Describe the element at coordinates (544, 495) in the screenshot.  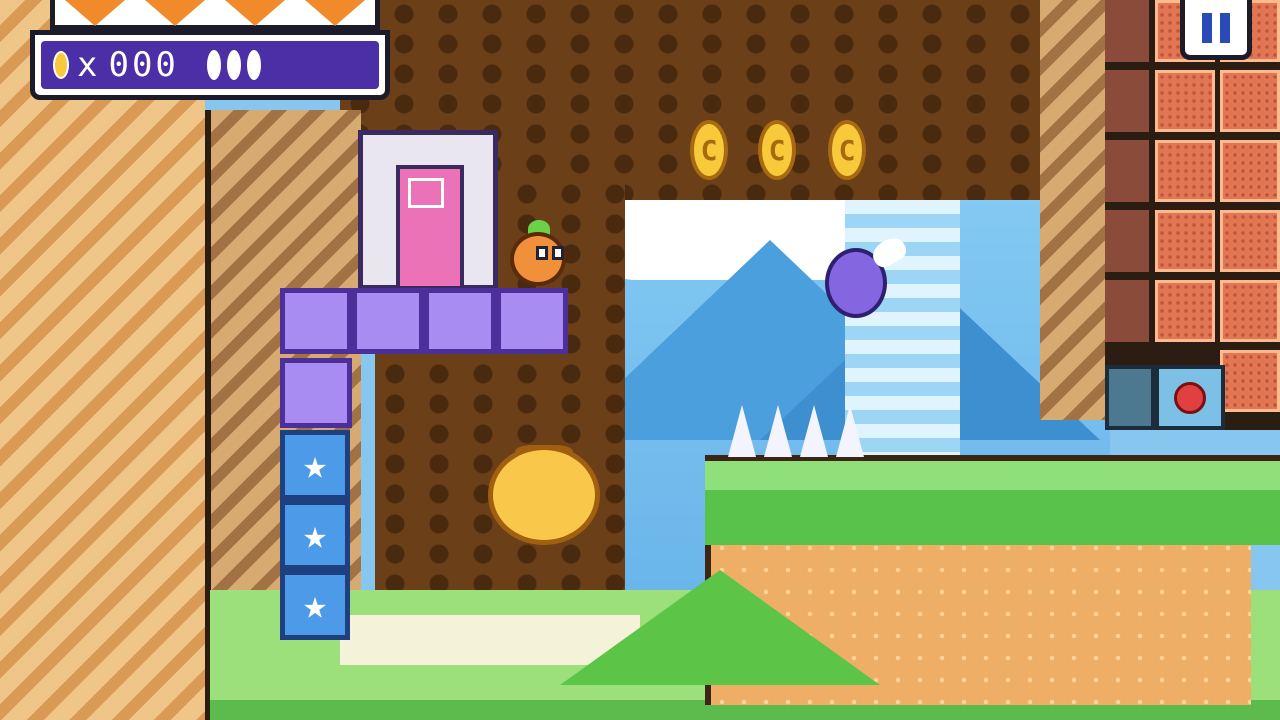
I see `coin-pouch` at that location.